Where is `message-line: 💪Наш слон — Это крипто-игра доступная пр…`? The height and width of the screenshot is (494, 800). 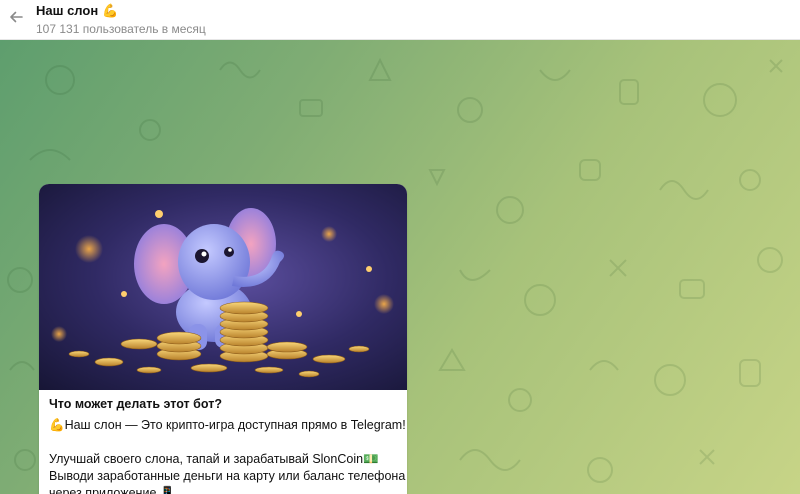 message-line: 💪Наш слон — Это крипто-игра доступная пр… is located at coordinates (227, 425).